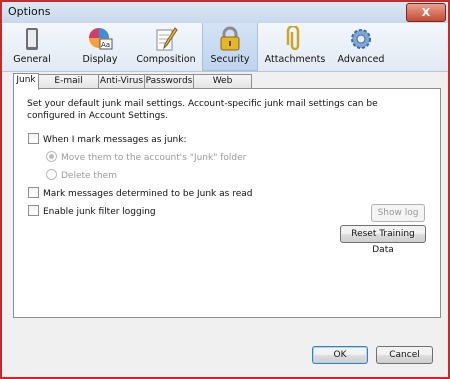  I want to click on delete-option-row: Delete them, so click(81, 175).